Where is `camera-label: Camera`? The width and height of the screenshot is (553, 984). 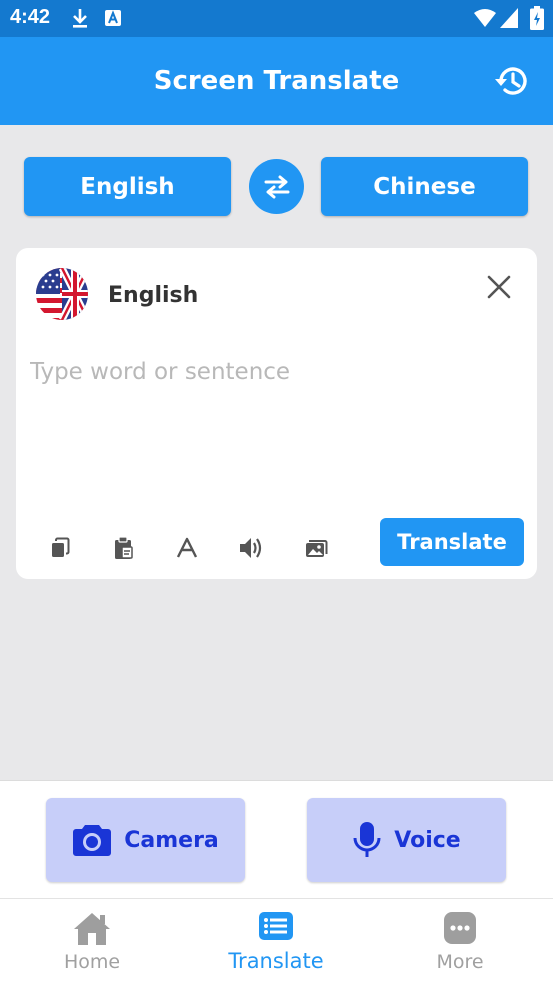 camera-label: Camera is located at coordinates (171, 840).